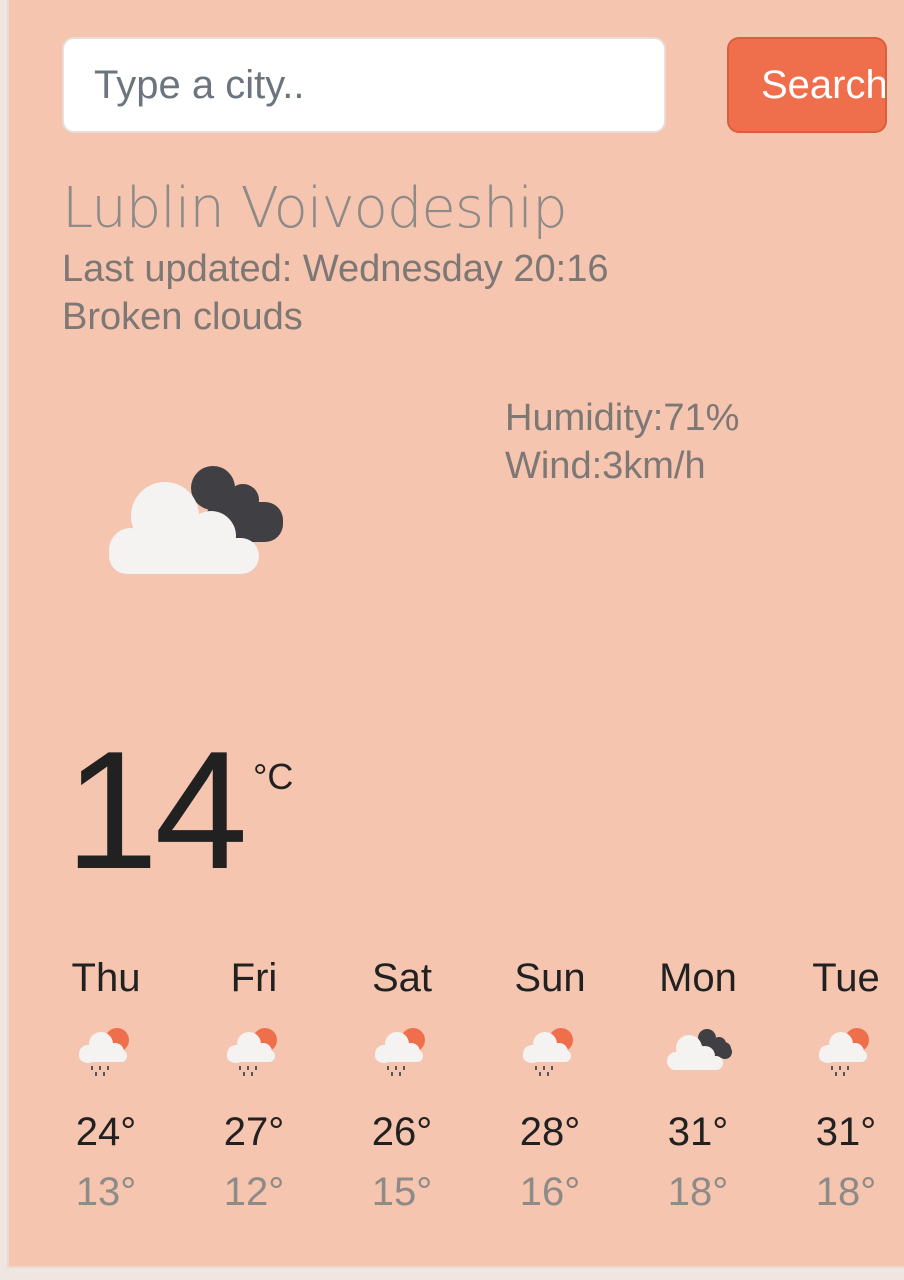 The width and height of the screenshot is (904, 1280). I want to click on forecast-min-temp: 15°, so click(402, 1192).